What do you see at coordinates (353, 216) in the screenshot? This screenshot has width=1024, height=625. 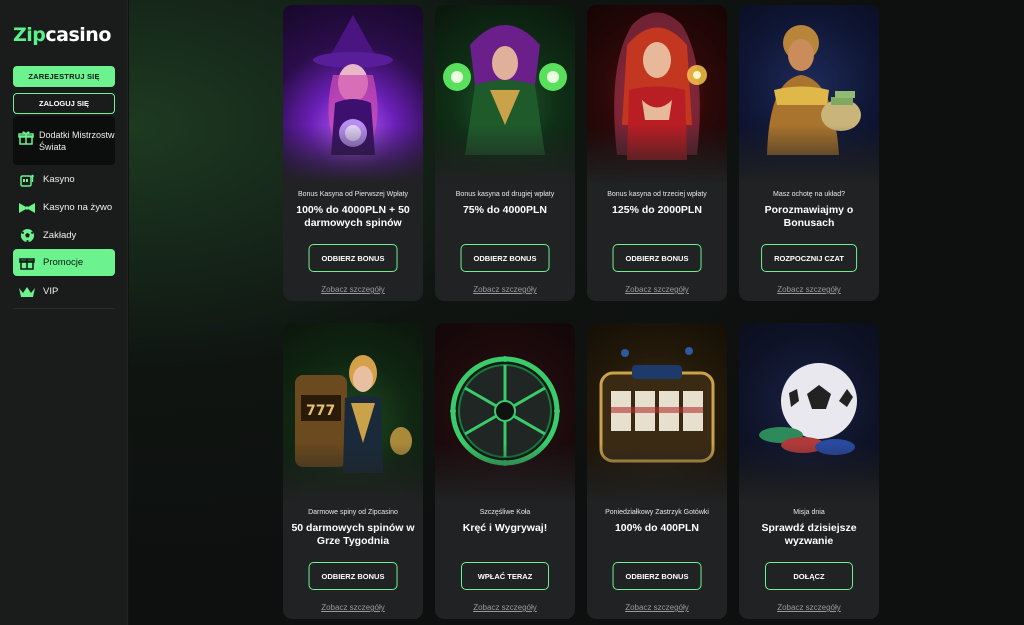 I see `card-title: 100% do 4000PLN + 50 darmowych spinów` at bounding box center [353, 216].